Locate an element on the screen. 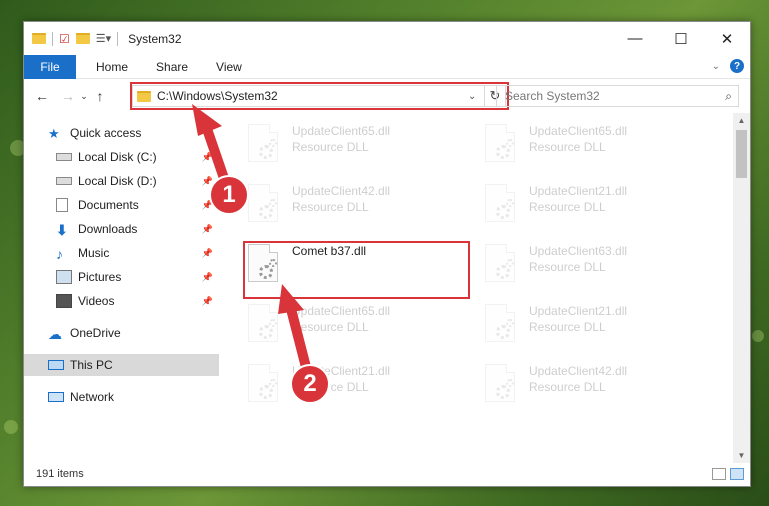 The width and height of the screenshot is (769, 506). sidebar-item-downloads: ⬇ Downloads 📌 is located at coordinates (121, 229).